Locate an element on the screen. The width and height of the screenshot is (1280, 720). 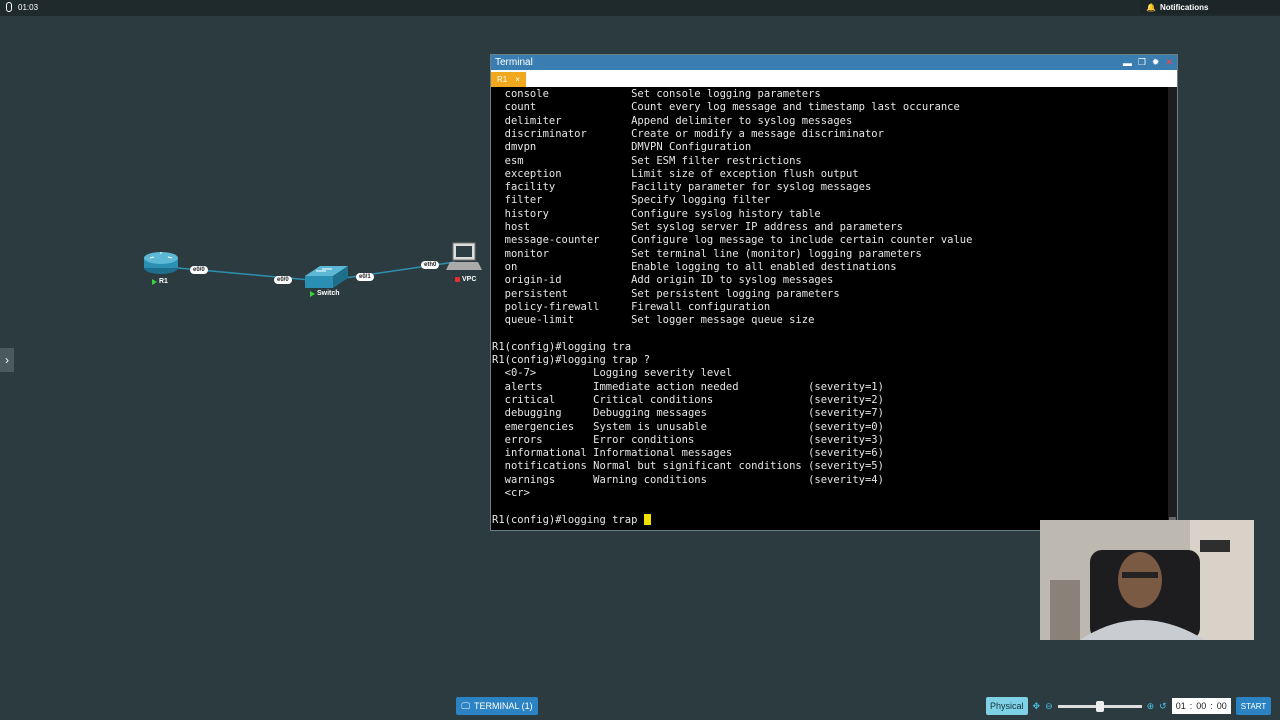
notifications-label: Notifications is located at coordinates (1184, 7).